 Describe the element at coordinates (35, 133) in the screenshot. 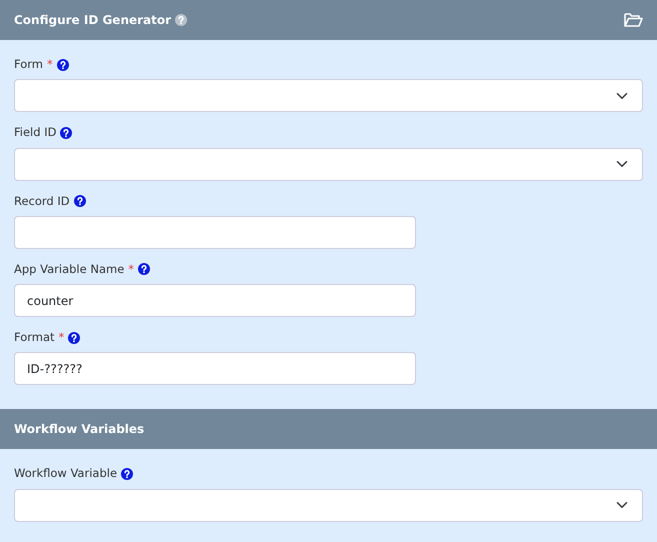

I see `field-label: Field ID` at that location.